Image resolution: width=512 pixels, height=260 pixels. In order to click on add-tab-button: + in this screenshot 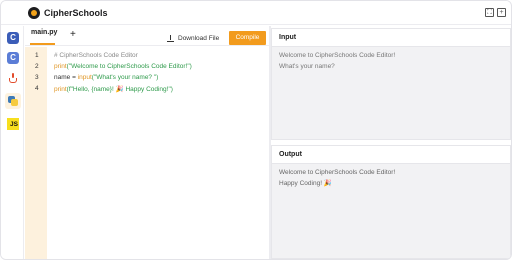, I will do `click(73, 34)`.